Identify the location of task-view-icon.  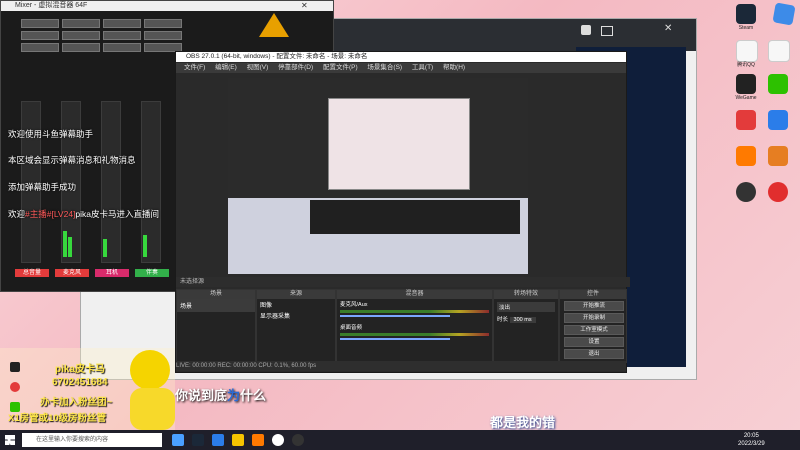
(178, 440).